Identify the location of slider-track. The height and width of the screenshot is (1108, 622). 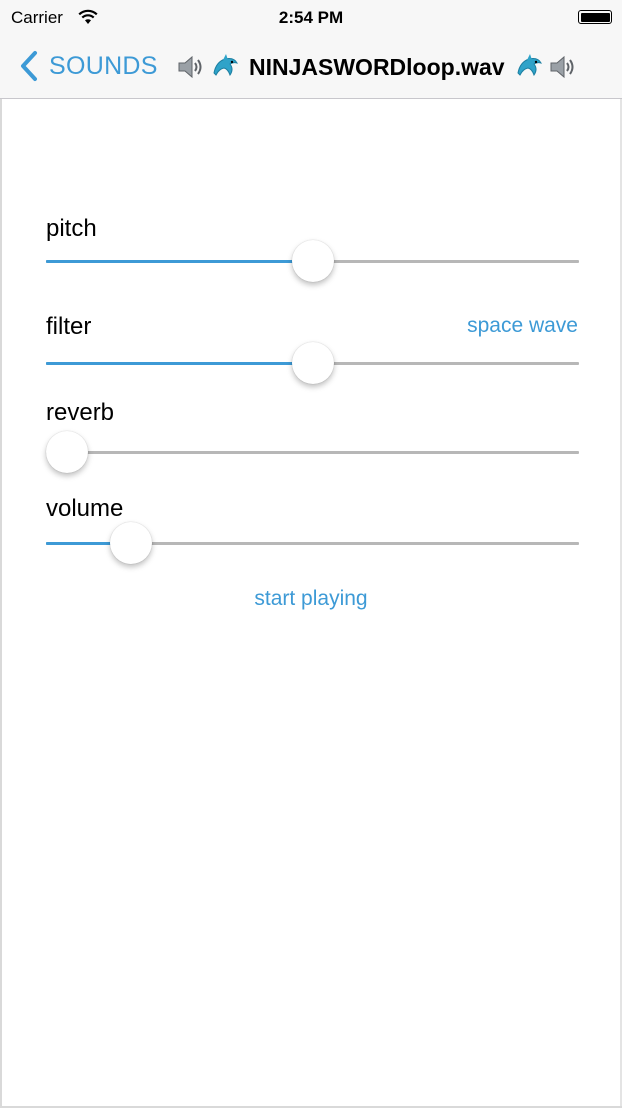
(312, 452).